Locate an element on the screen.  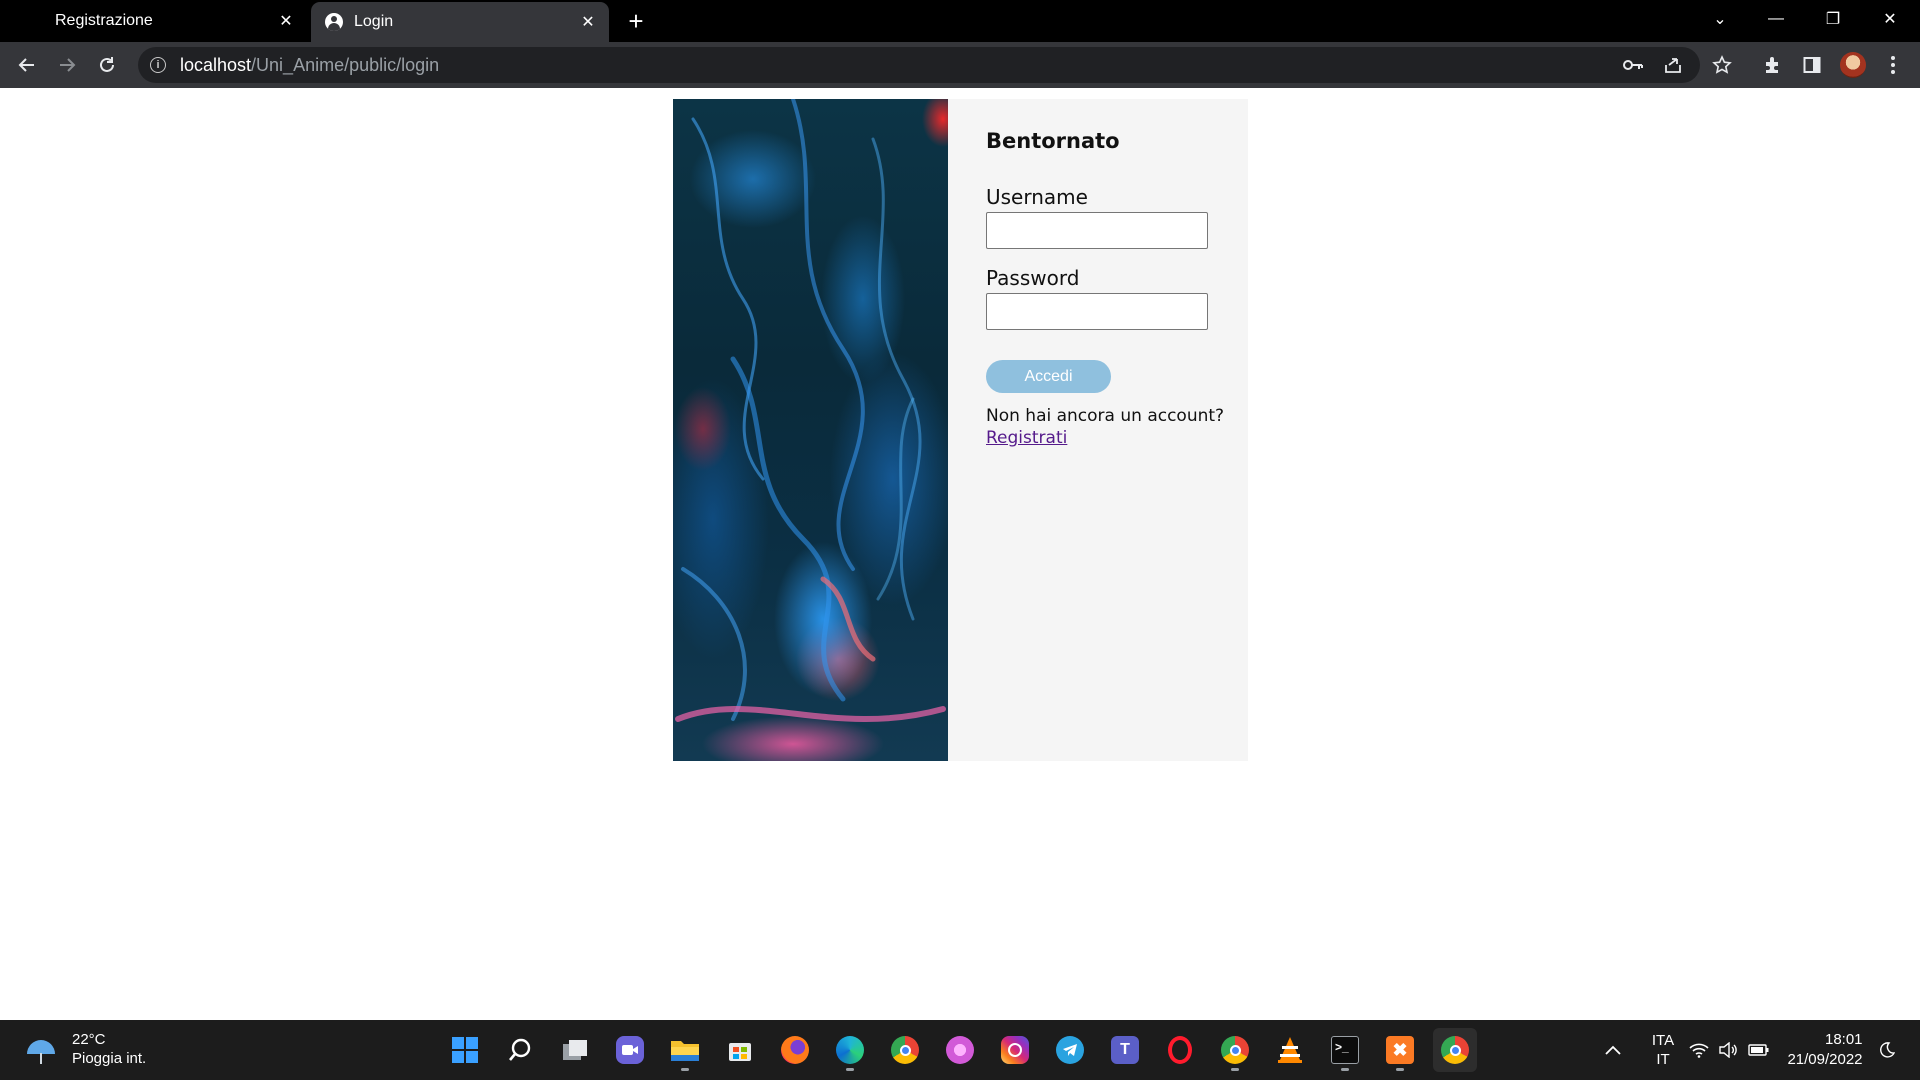
chrome-active-icon is located at coordinates (1455, 1050).